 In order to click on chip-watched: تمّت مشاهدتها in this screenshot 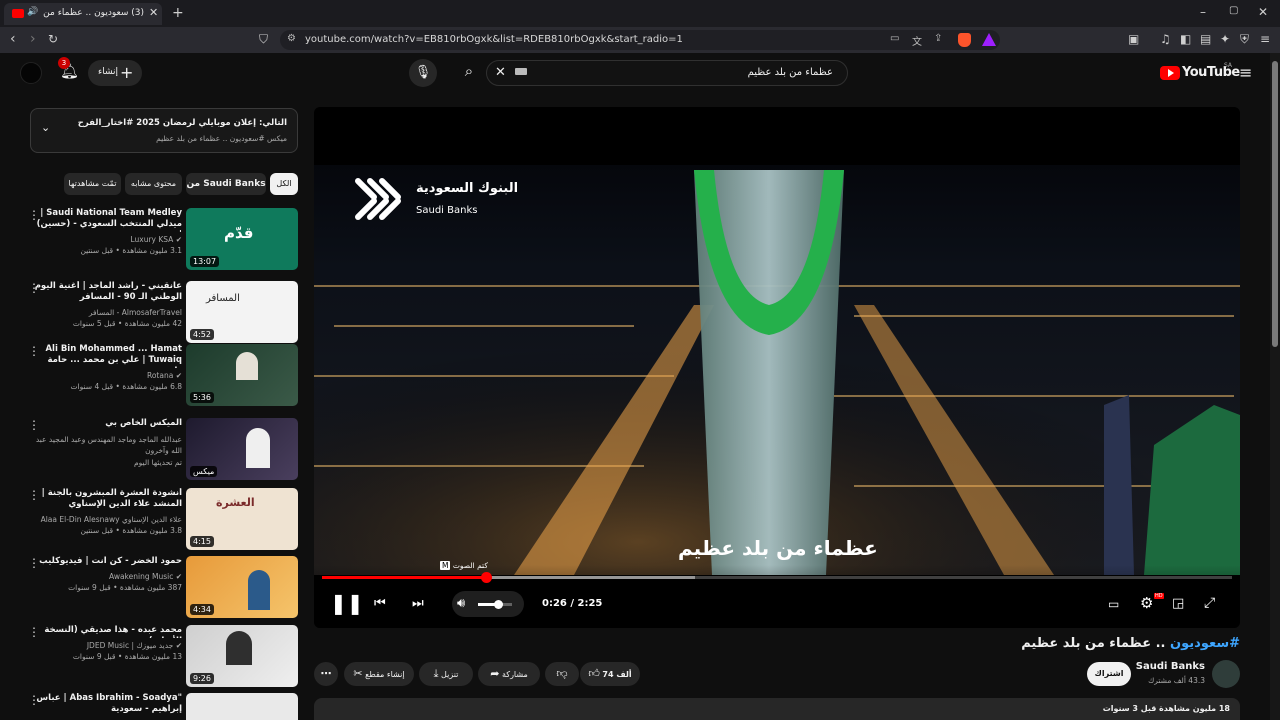, I will do `click(92, 184)`.